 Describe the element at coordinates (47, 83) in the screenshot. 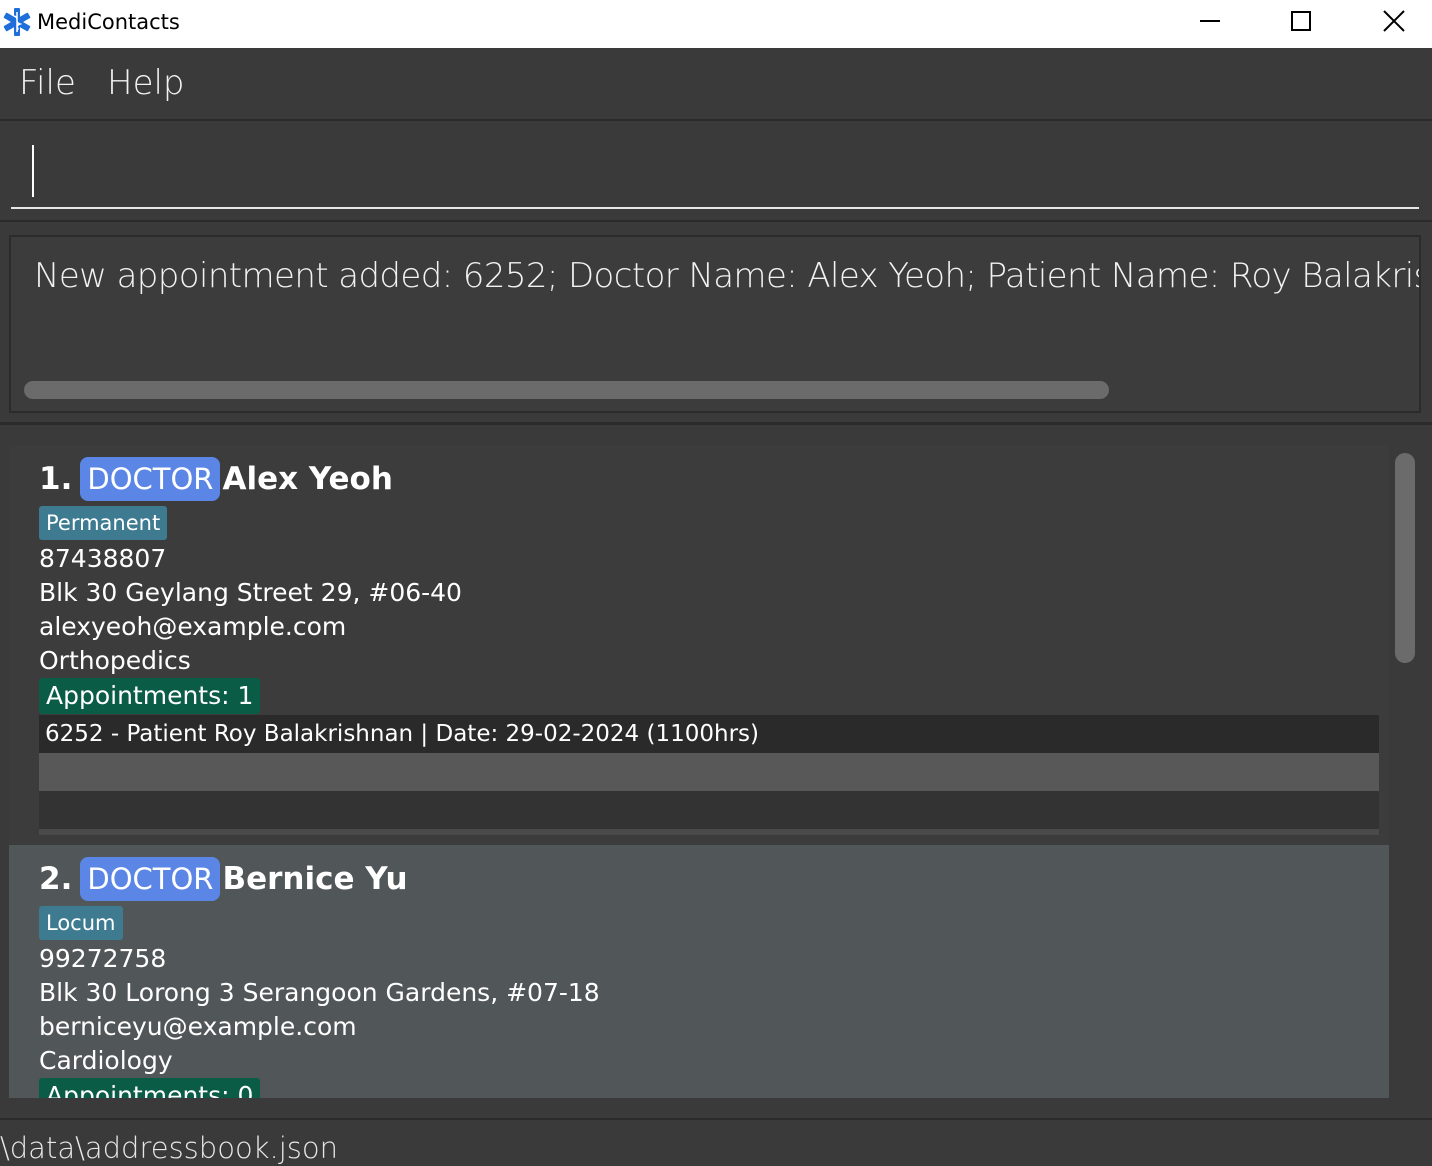

I see `menu-file: File` at that location.